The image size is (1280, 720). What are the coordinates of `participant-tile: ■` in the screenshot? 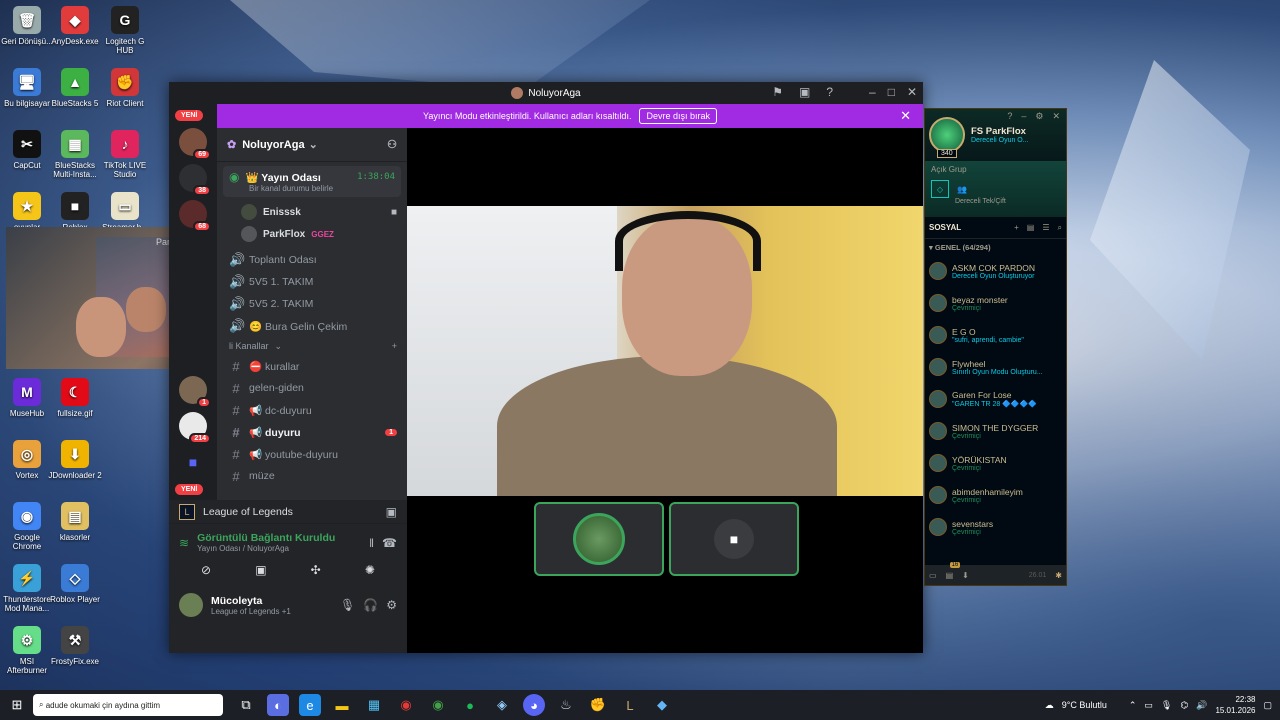 It's located at (734, 539).